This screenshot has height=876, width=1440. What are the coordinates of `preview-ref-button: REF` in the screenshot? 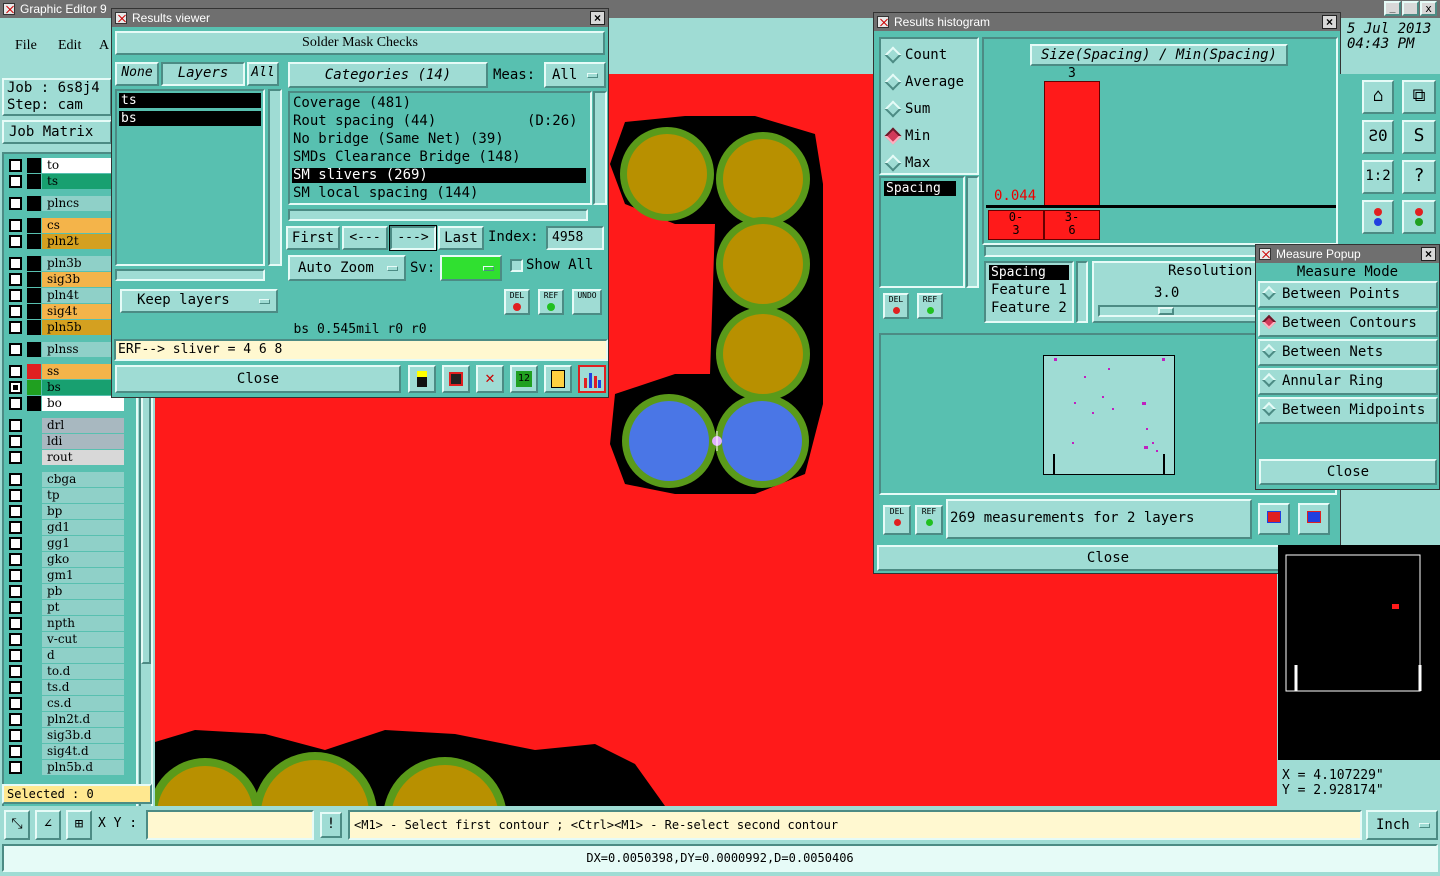 It's located at (929, 520).